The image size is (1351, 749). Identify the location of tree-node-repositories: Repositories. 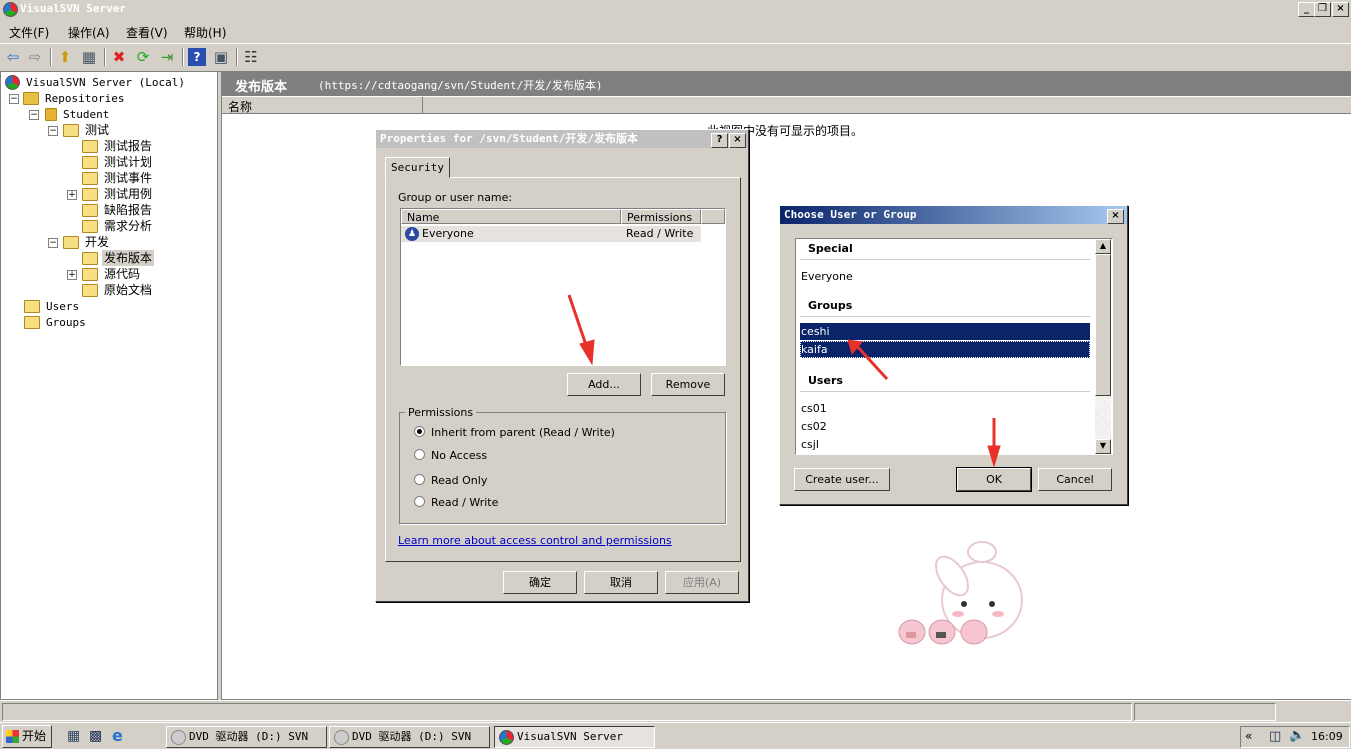
(74, 98).